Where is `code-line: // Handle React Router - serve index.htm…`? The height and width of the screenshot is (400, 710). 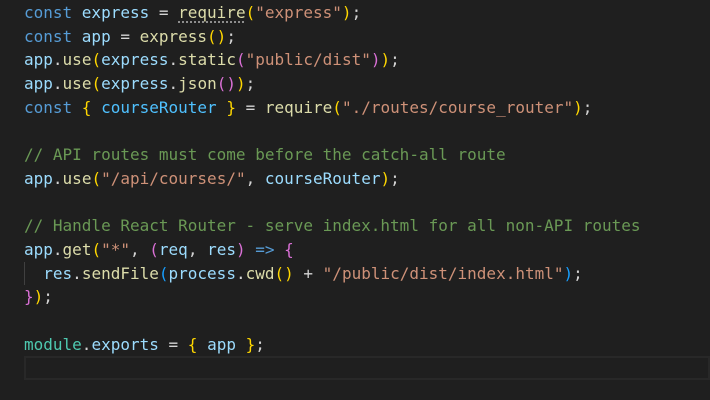 code-line: // Handle React Router - serve index.htm… is located at coordinates (355, 226).